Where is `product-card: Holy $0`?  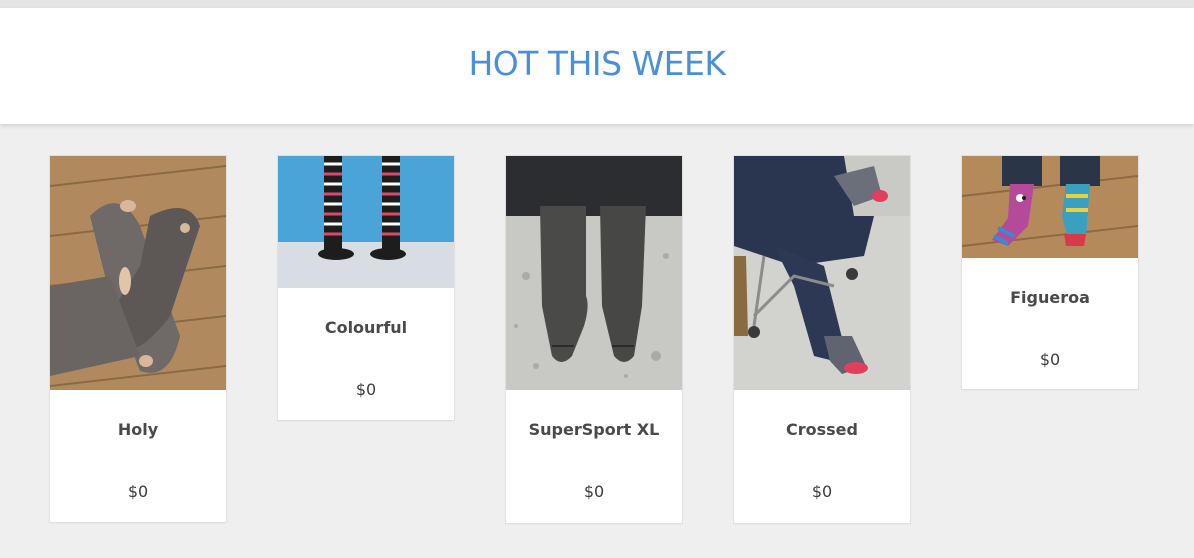
product-card: Holy $0 is located at coordinates (138, 339).